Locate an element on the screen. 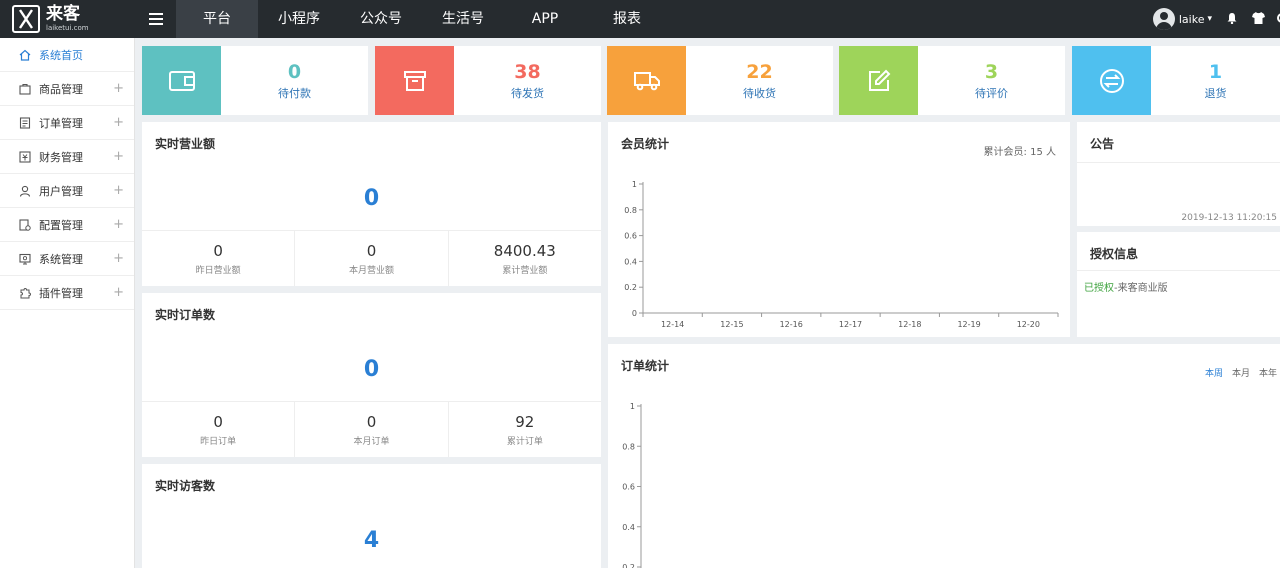 This screenshot has height=568, width=1280. visitors-panel: 实时访客数 4 is located at coordinates (371, 516).